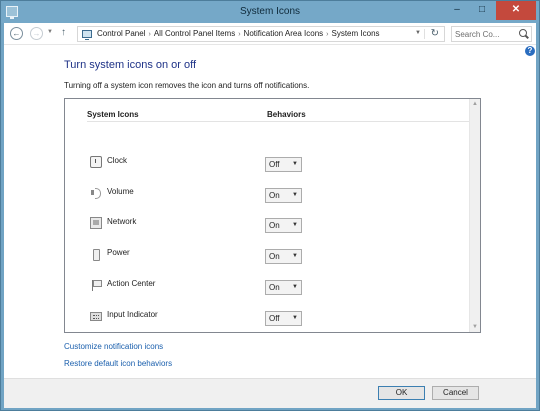 This screenshot has height=411, width=540. I want to click on breadcrumb-notification-area-icons: Notification Area Icons, so click(284, 33).